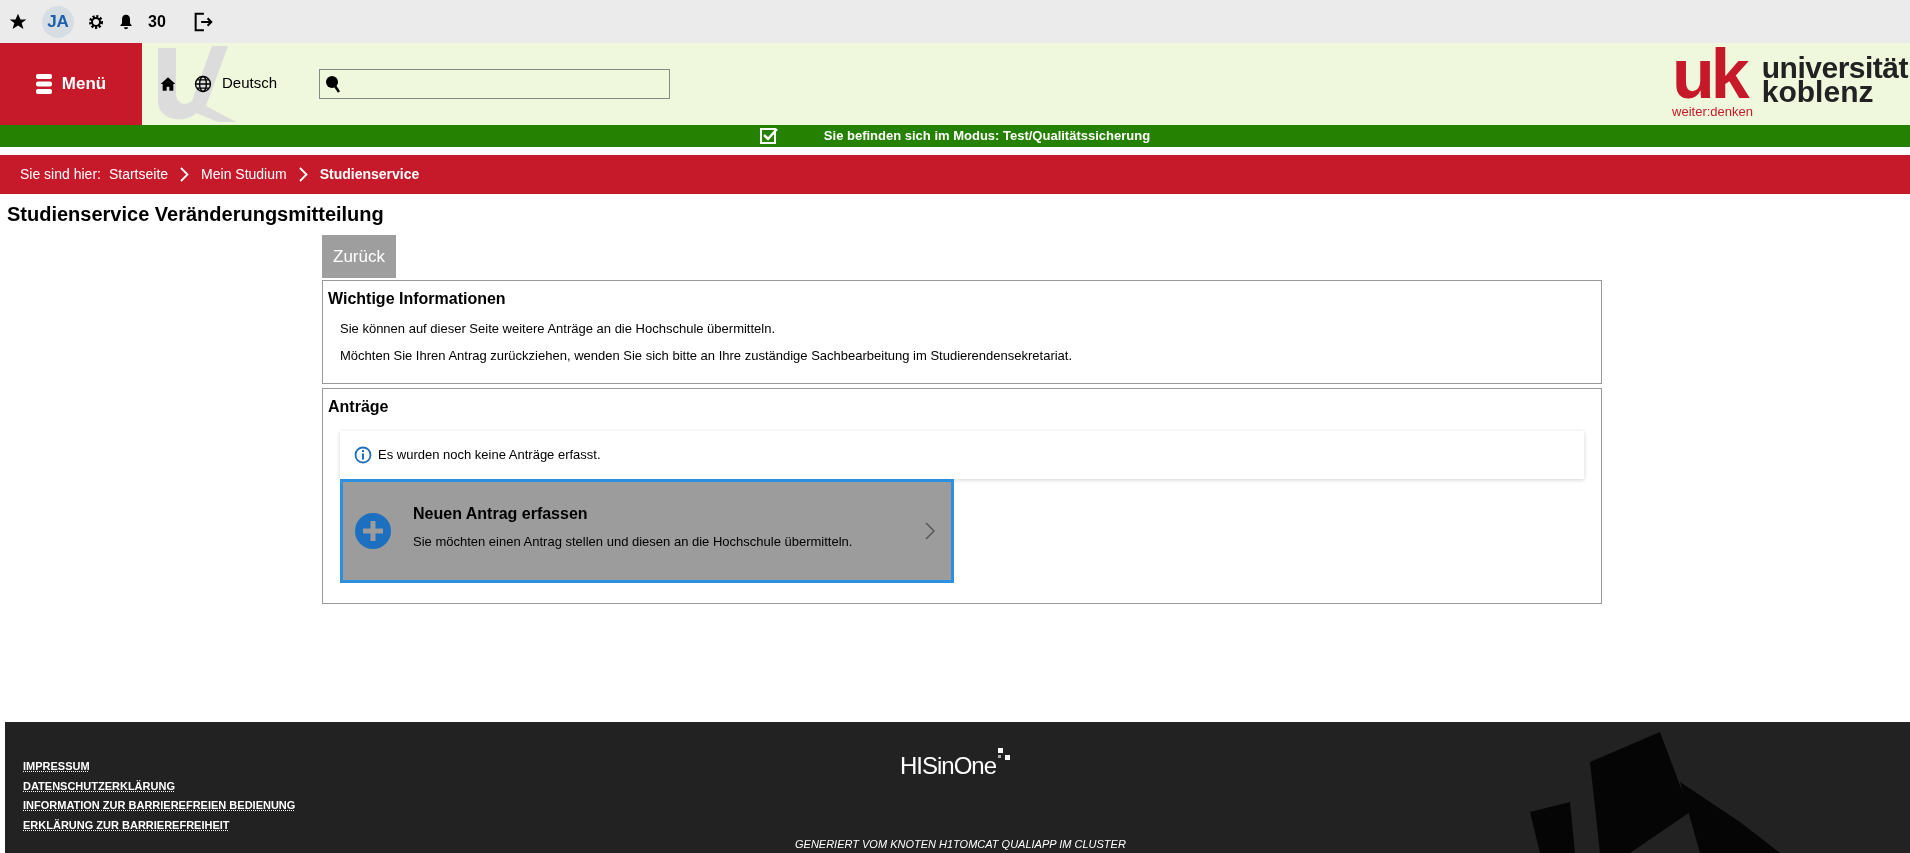  I want to click on menu-button: Menü, so click(71, 84).